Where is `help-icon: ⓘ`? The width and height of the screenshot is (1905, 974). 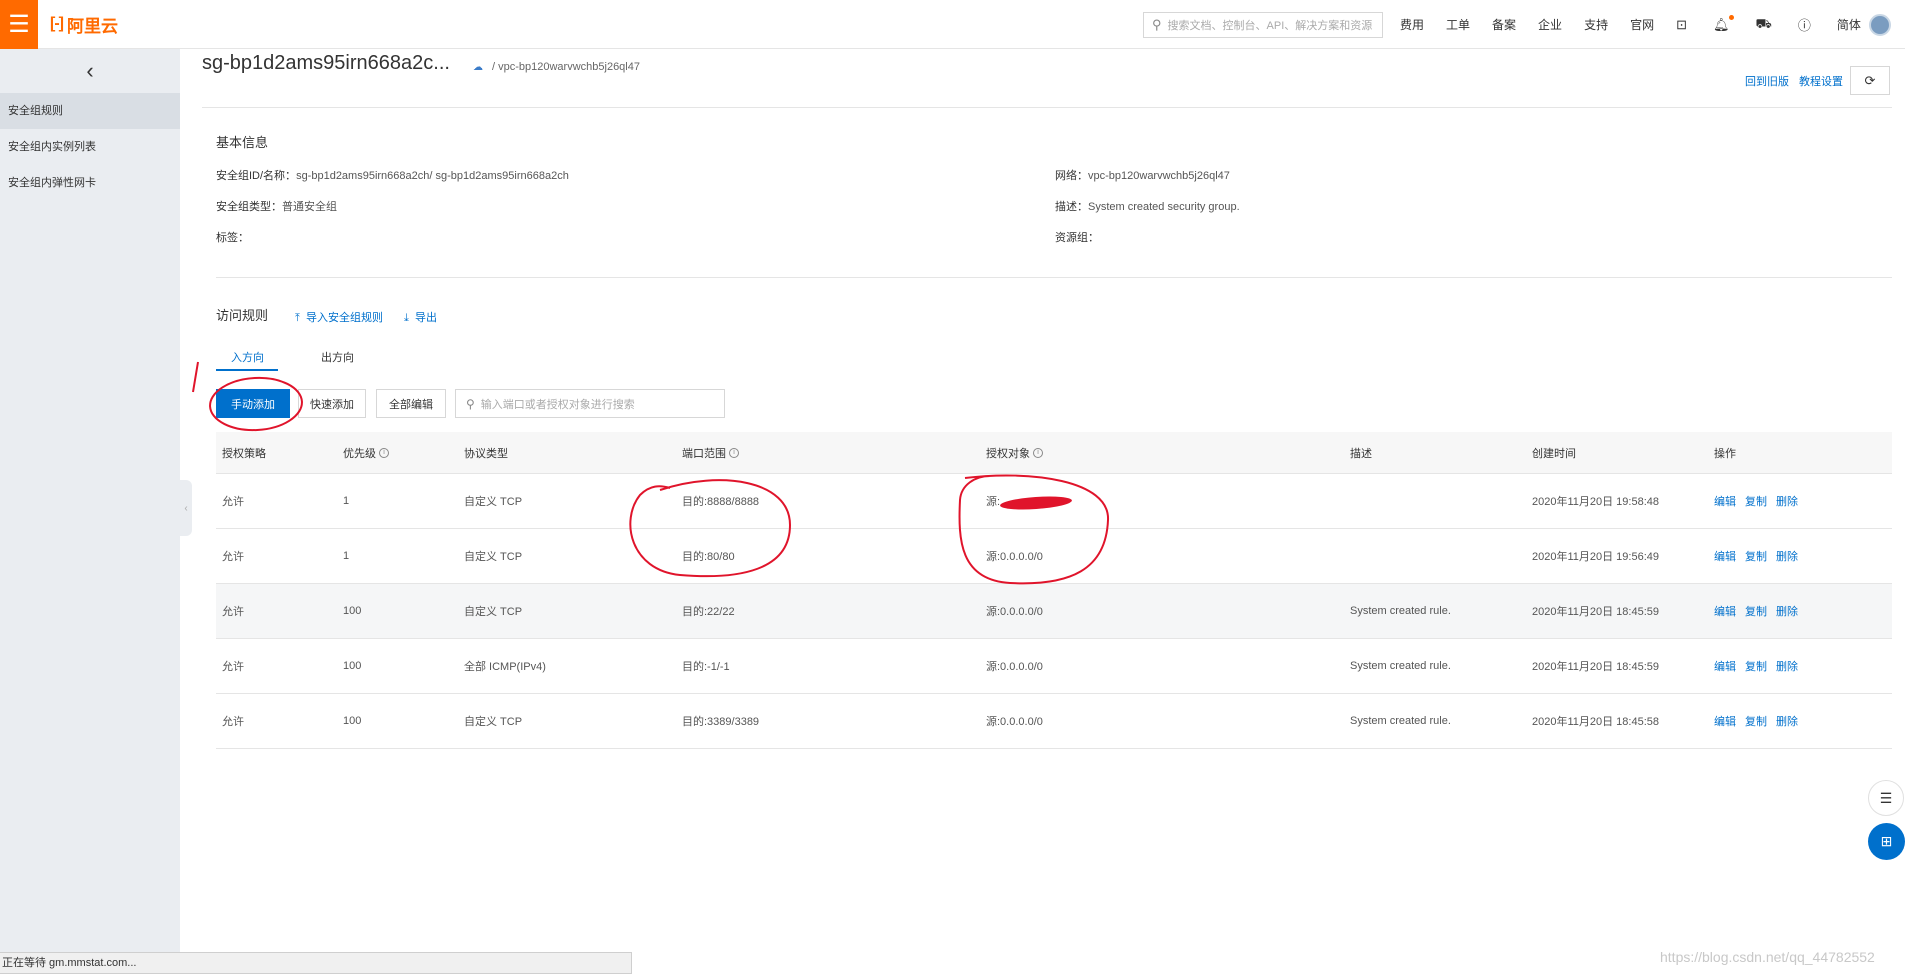 help-icon: ⓘ is located at coordinates (1804, 24).